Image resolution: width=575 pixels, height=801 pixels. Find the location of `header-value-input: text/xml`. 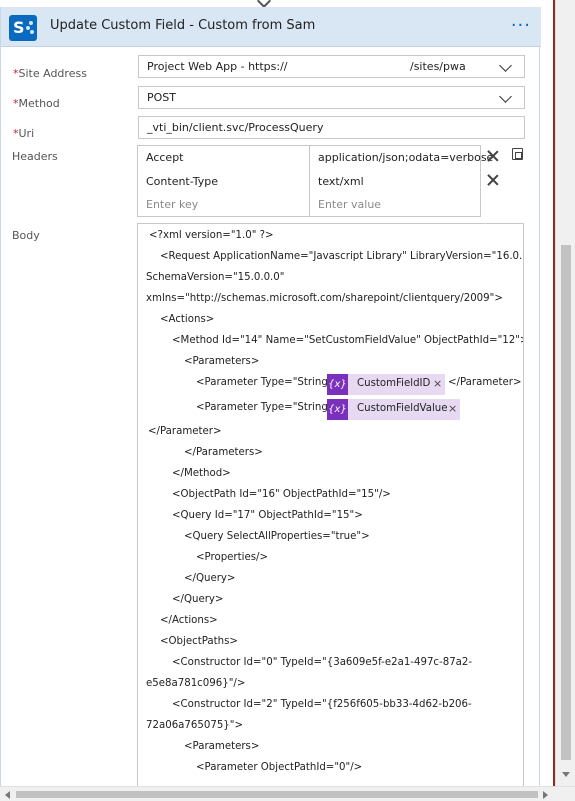

header-value-input: text/xml is located at coordinates (341, 181).